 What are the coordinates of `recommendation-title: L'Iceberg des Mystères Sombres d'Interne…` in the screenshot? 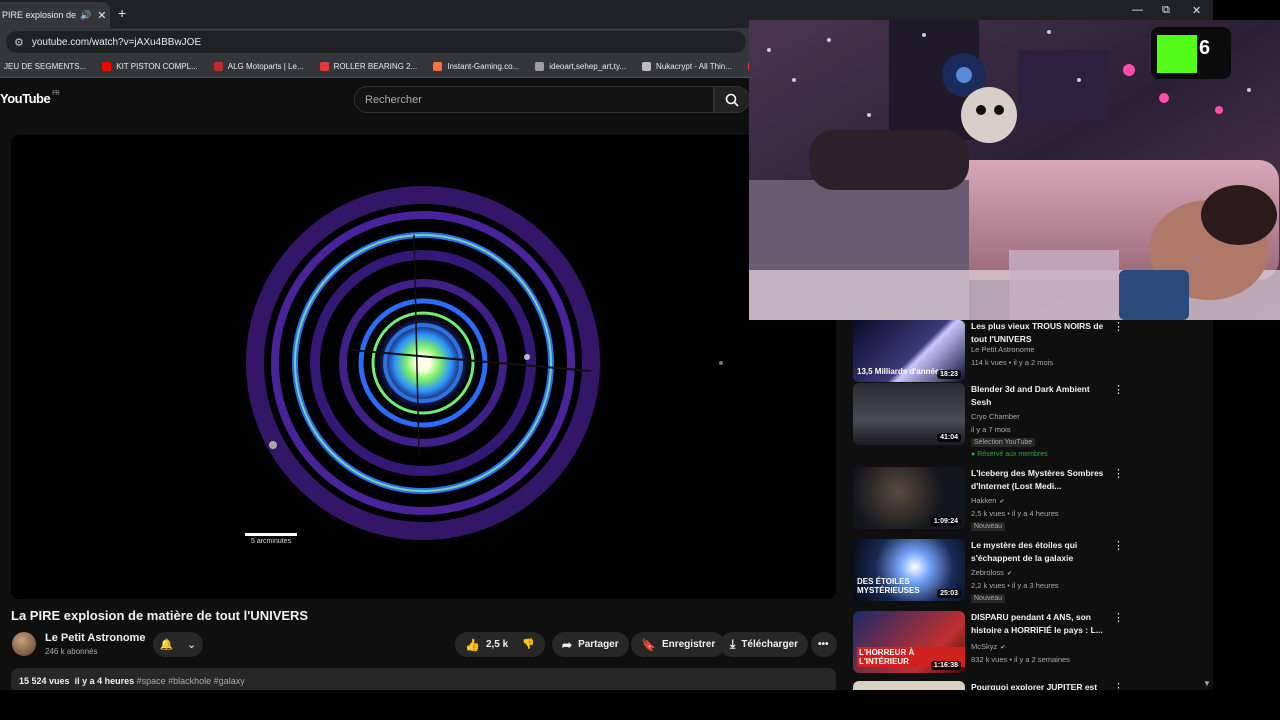 It's located at (1041, 480).